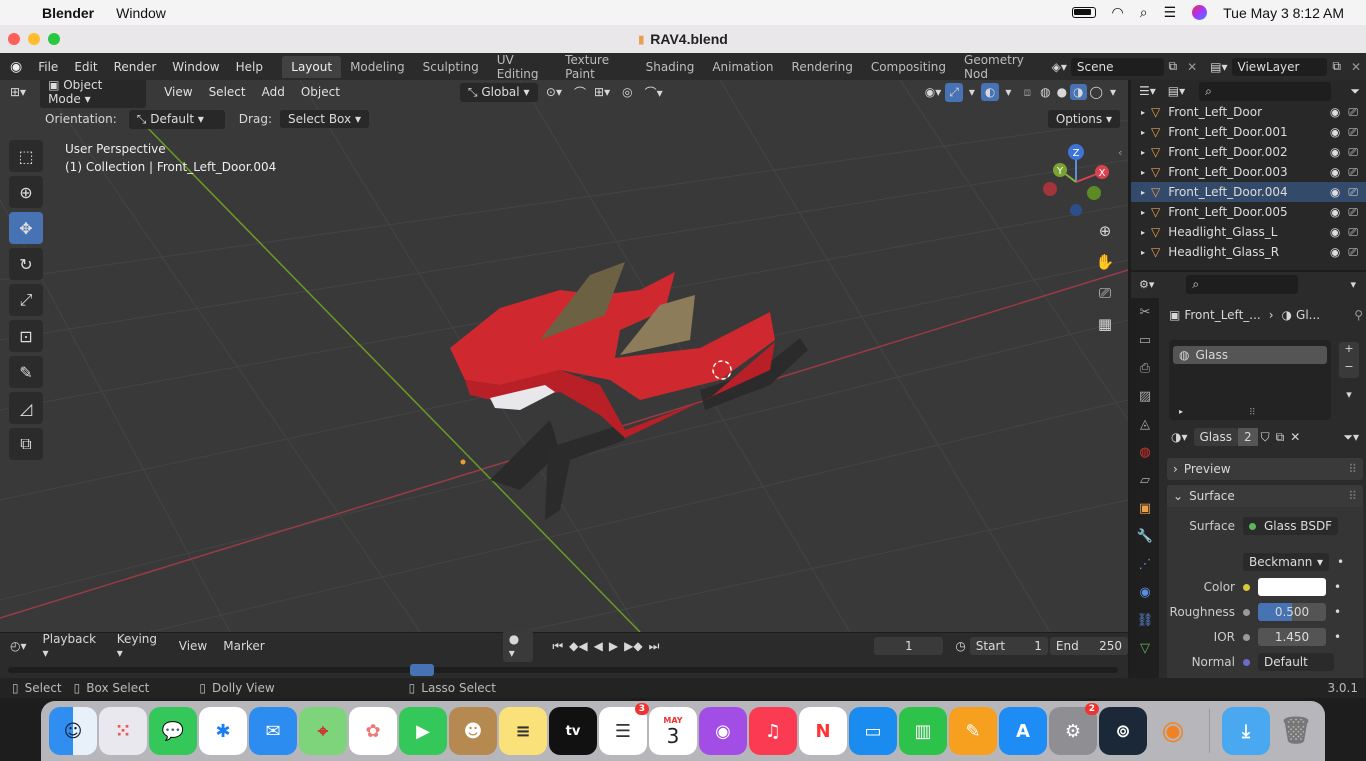  I want to click on select-box-tool: ⬚, so click(26, 156).